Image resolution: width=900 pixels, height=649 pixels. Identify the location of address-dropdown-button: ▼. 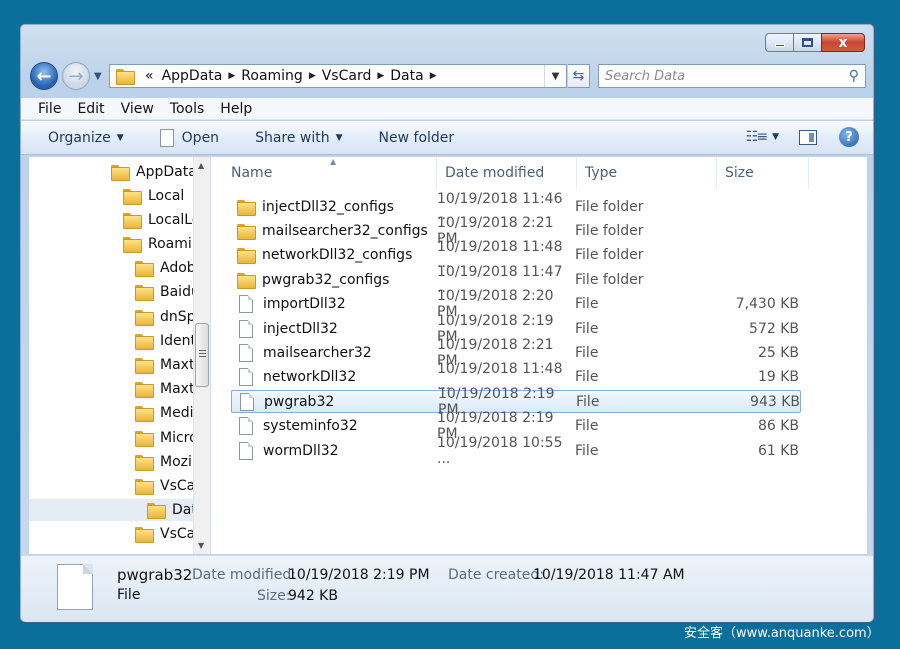
(555, 76).